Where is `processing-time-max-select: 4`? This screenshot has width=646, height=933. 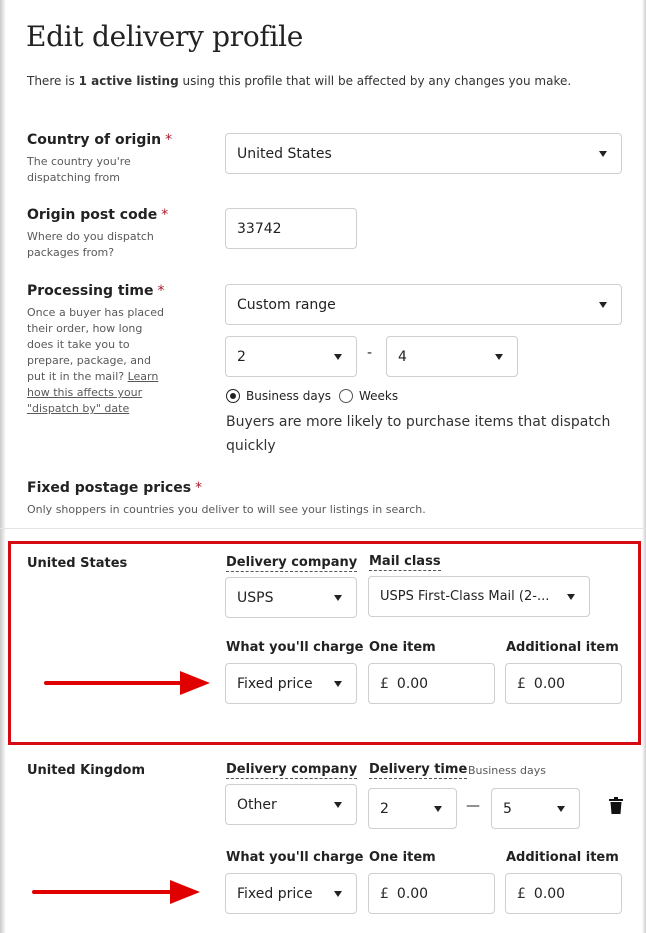
processing-time-max-select: 4 is located at coordinates (452, 356).